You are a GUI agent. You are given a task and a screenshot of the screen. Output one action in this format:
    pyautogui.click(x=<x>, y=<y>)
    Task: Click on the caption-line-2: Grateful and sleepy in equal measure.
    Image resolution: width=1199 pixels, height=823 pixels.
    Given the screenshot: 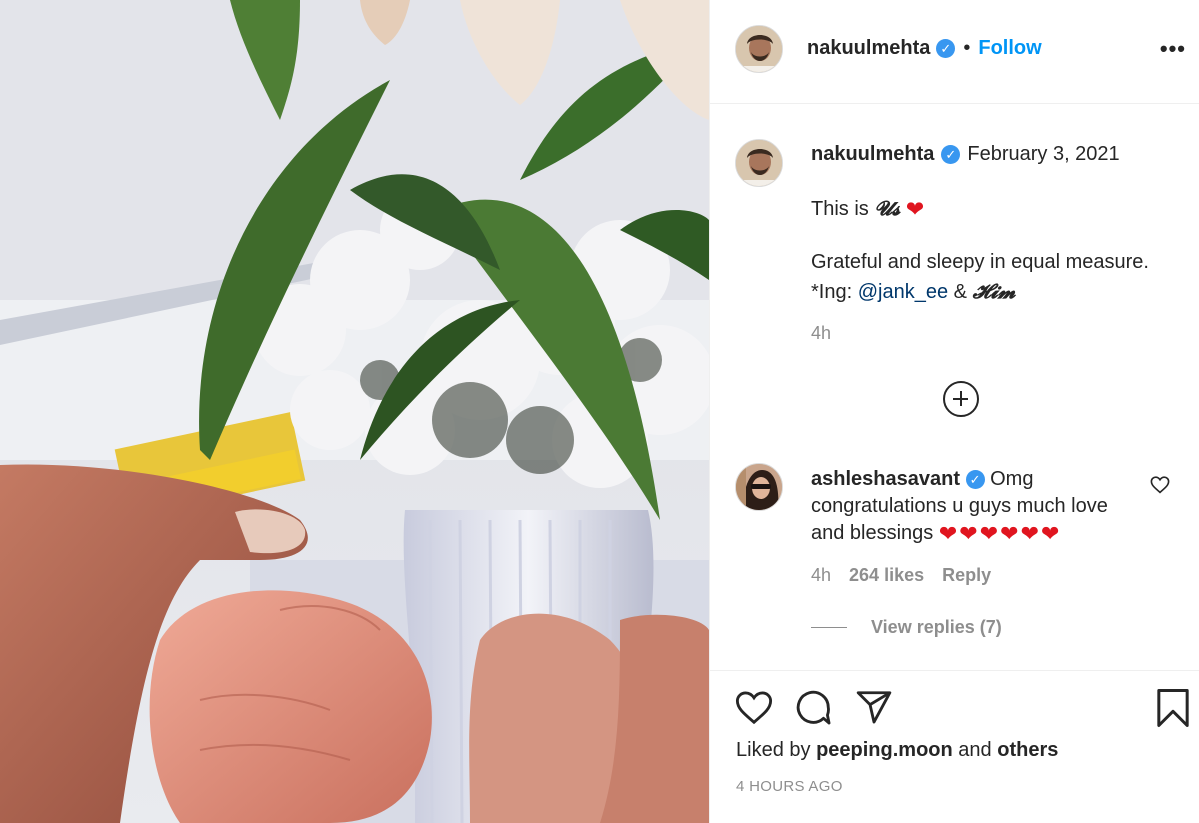 What is the action you would take?
    pyautogui.click(x=980, y=262)
    